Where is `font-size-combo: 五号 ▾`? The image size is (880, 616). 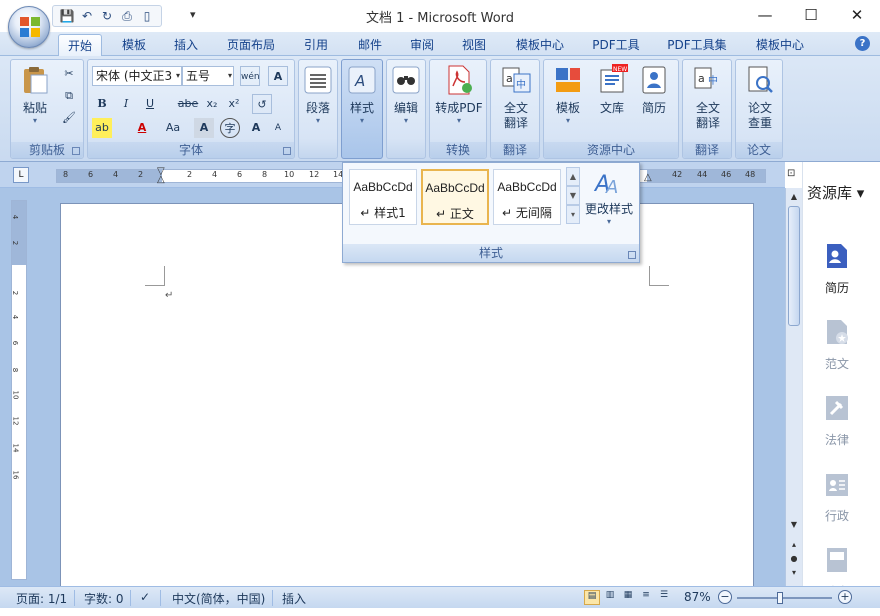 font-size-combo: 五号 ▾ is located at coordinates (208, 76).